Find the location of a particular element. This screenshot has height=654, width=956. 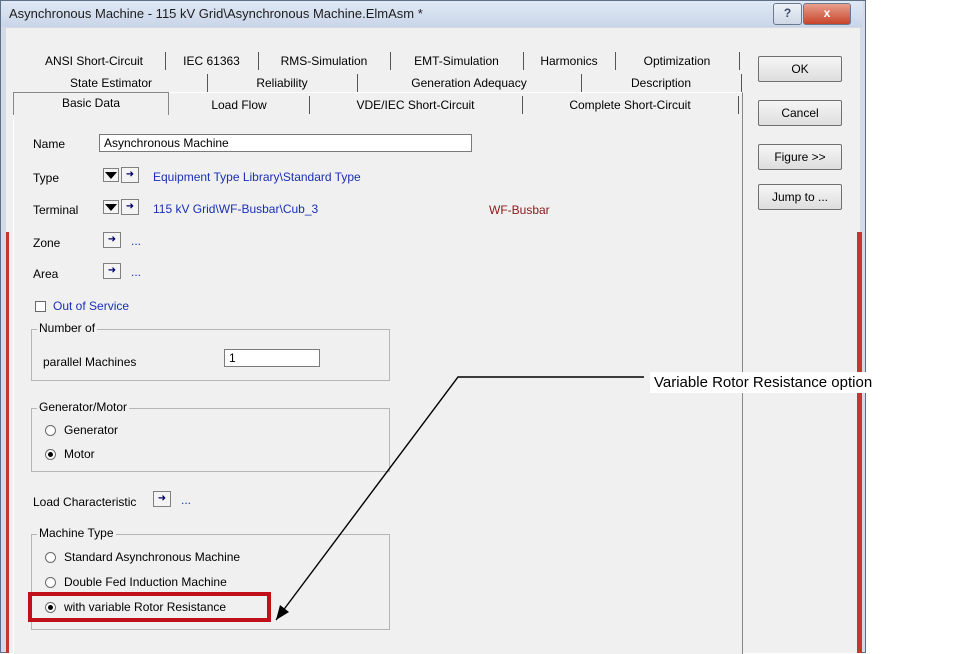

annotation-label: Variable Rotor Resistance option is located at coordinates (763, 382).